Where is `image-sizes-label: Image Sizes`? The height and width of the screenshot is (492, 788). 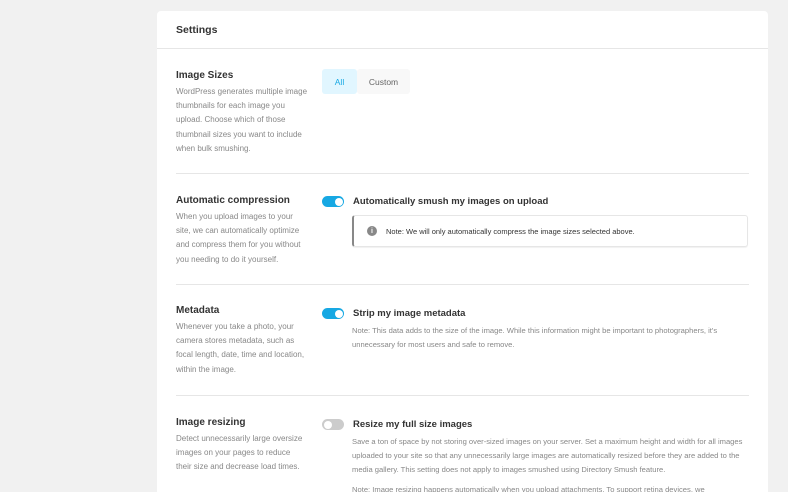
image-sizes-label: Image Sizes is located at coordinates (205, 75).